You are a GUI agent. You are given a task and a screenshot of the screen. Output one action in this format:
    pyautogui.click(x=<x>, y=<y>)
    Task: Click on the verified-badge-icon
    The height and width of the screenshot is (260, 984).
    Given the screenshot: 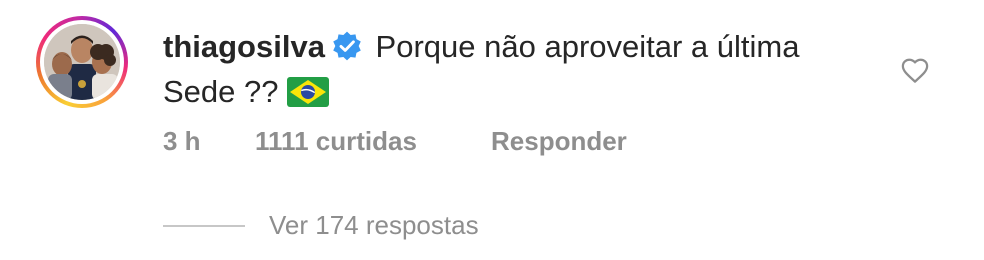 What is the action you would take?
    pyautogui.click(x=347, y=46)
    